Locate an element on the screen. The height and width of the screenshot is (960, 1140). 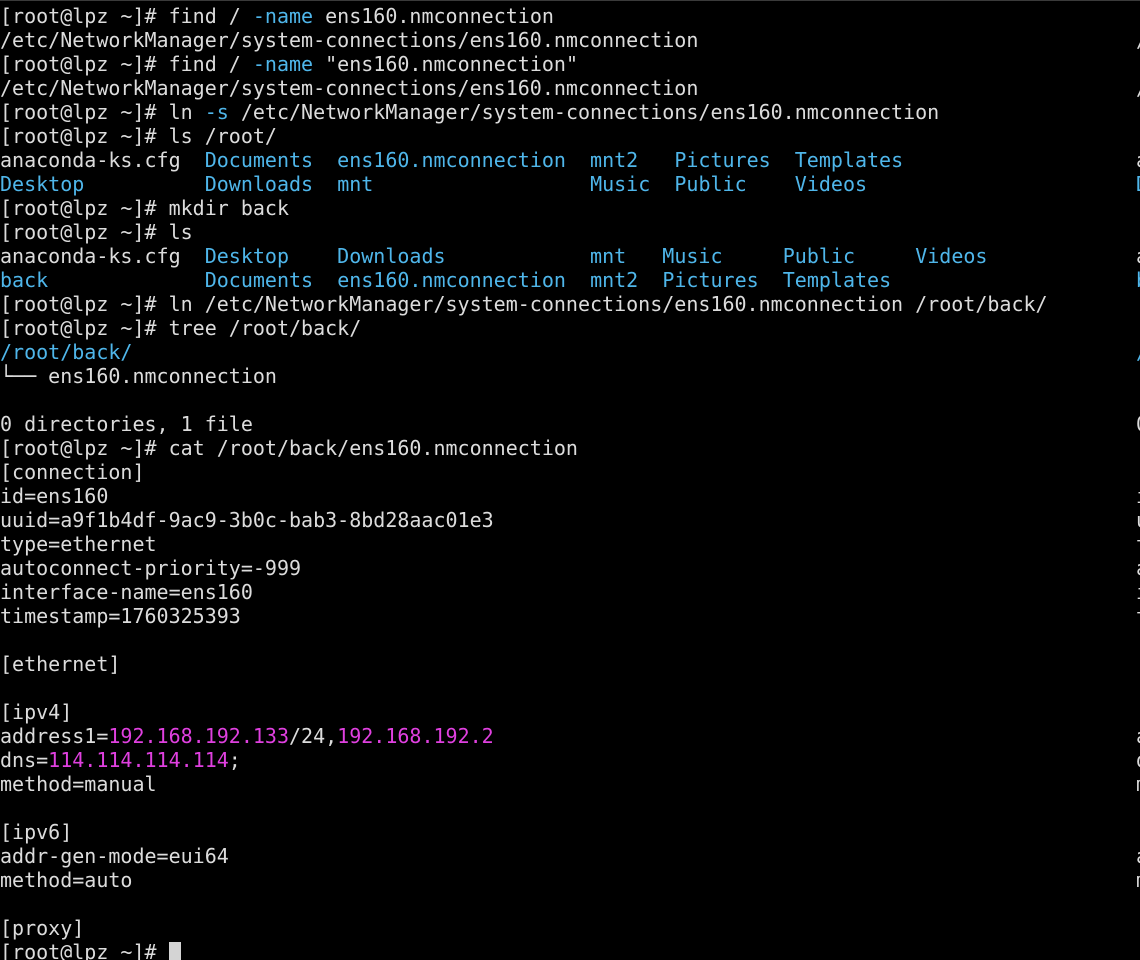
terminal-text: [root@lpz ~]# find / is located at coordinates (126, 16).